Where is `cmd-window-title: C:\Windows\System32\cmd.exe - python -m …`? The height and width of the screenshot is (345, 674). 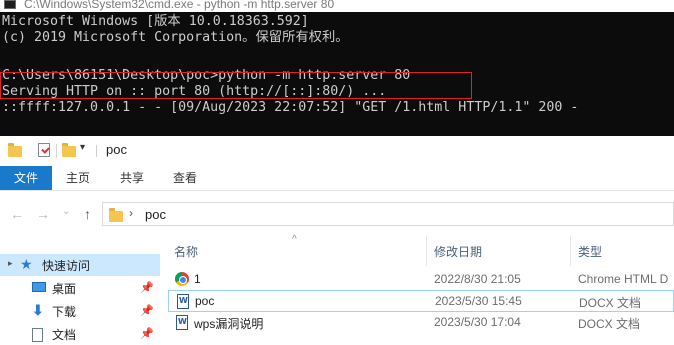 cmd-window-title: C:\Windows\System32\cmd.exe - python -m … is located at coordinates (179, 5).